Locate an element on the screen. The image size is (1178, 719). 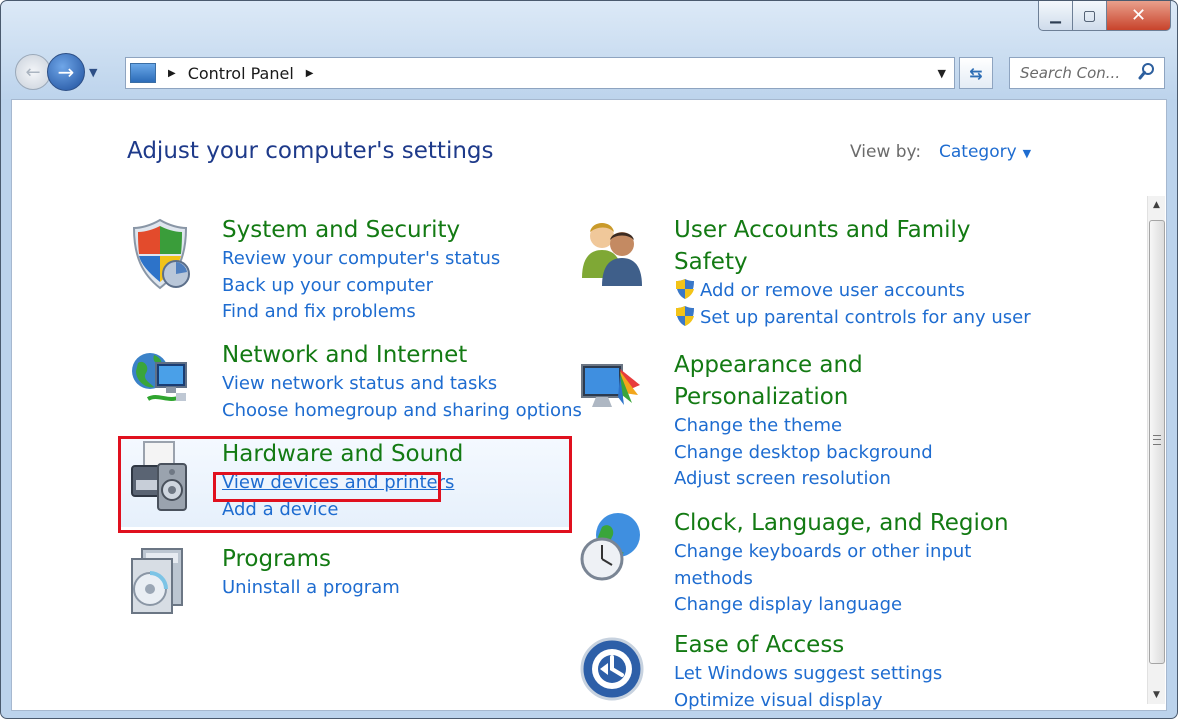
minimize-button: ▁ is located at coordinates (1055, 16).